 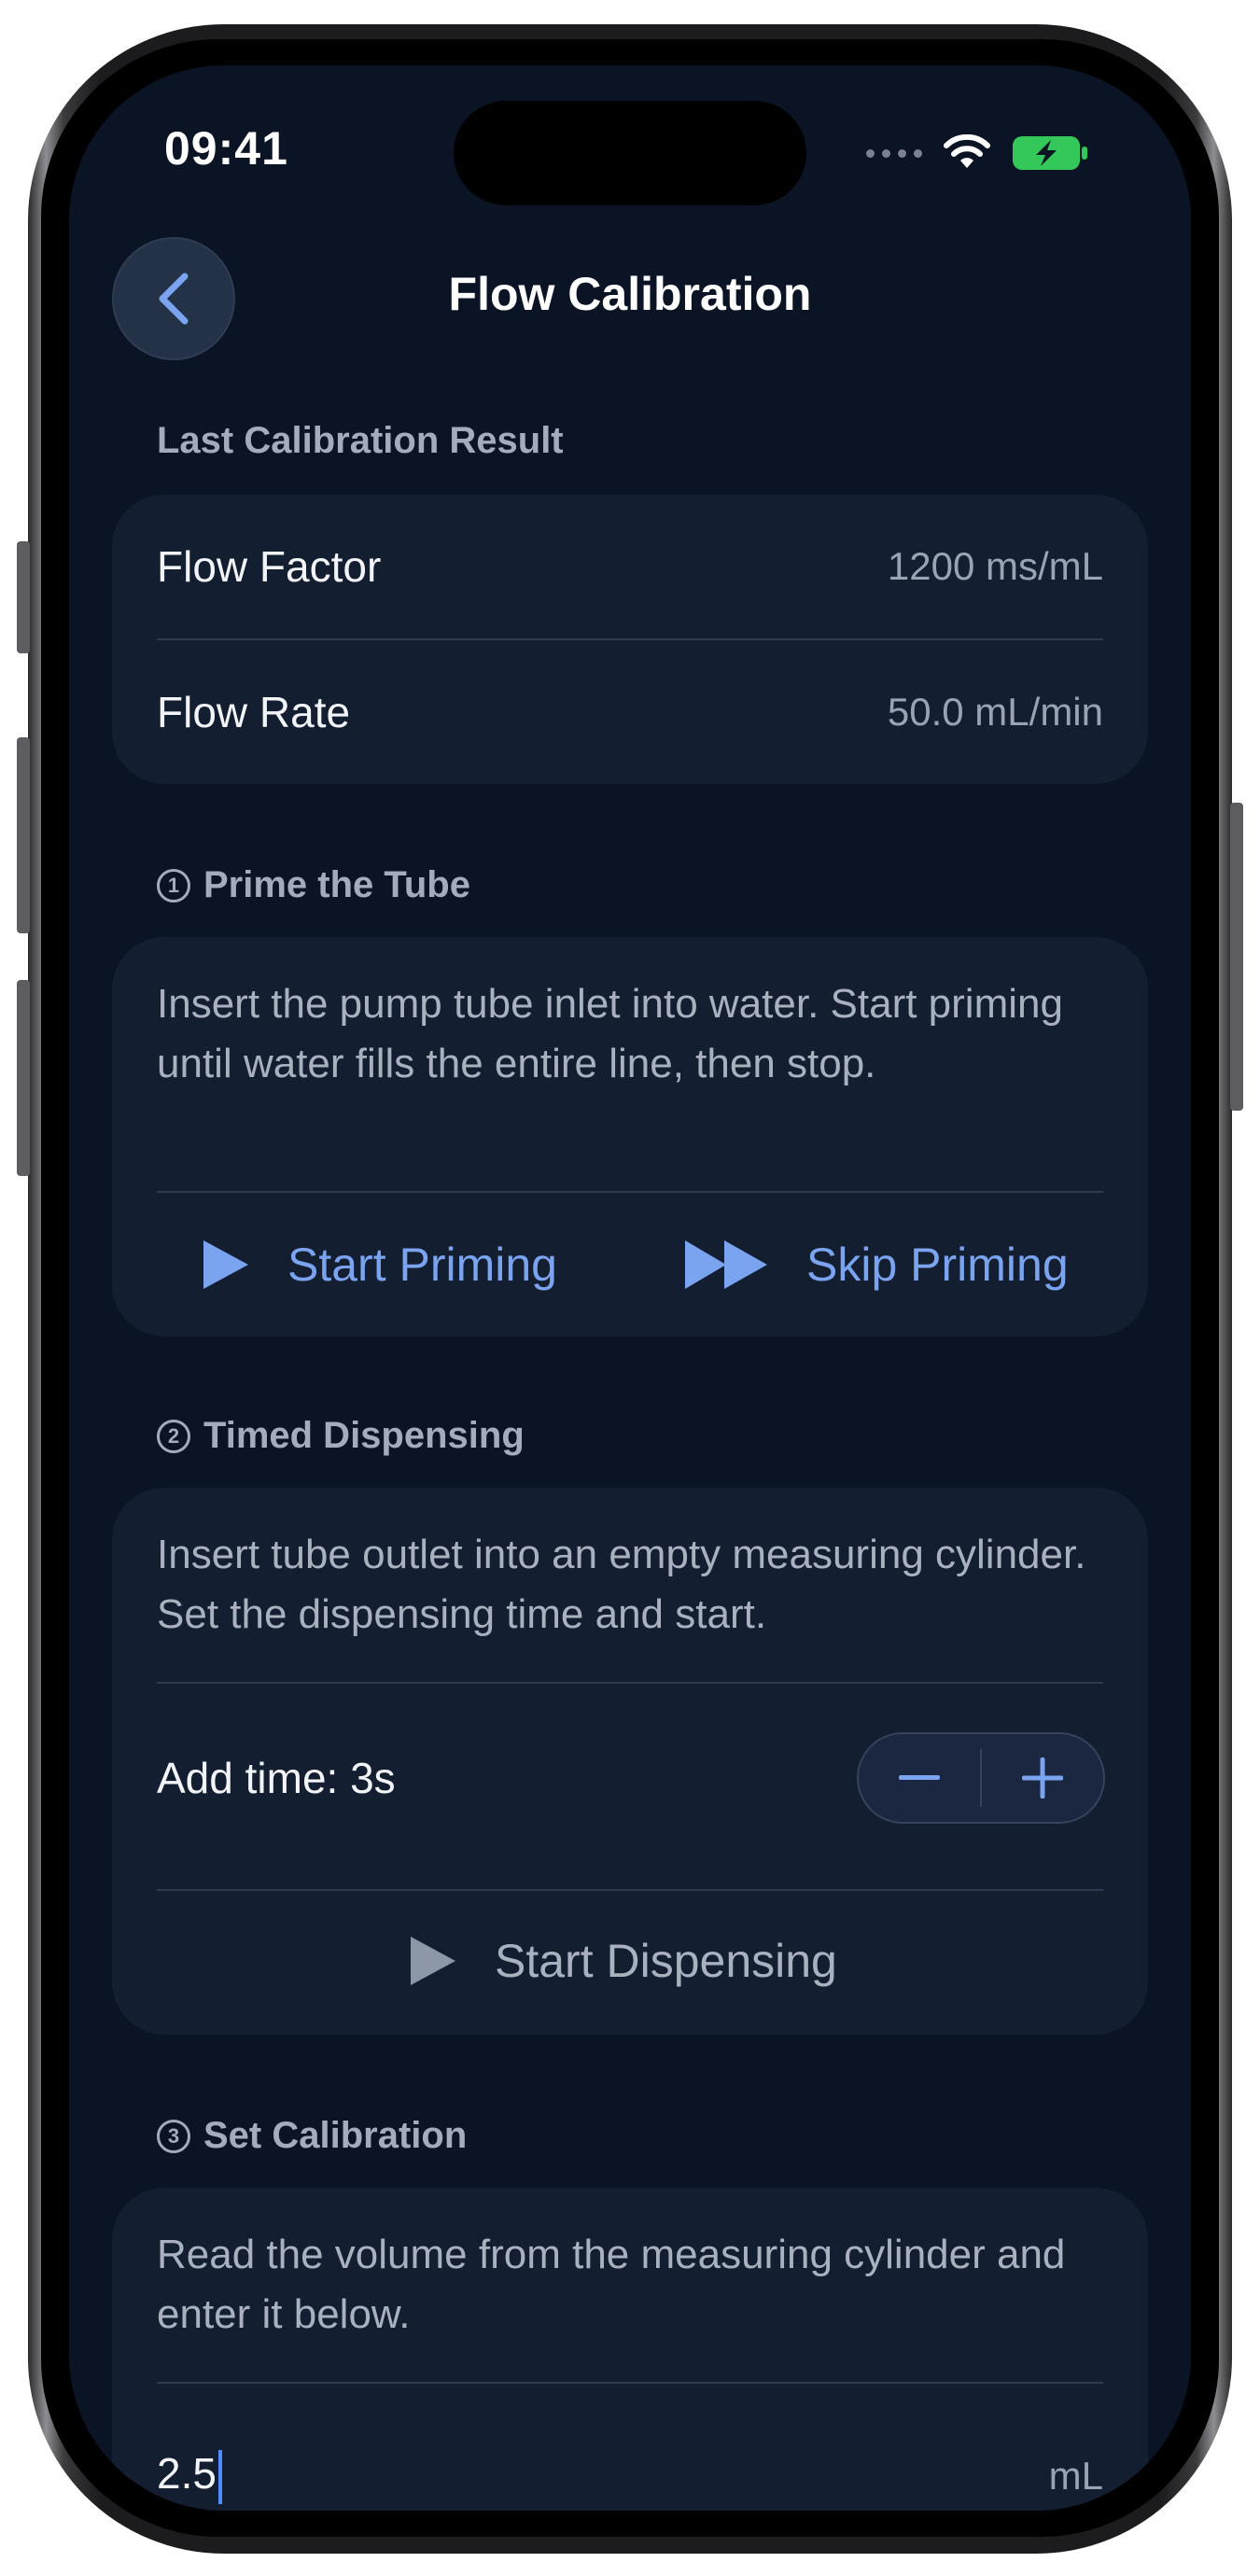 What do you see at coordinates (254, 712) in the screenshot?
I see `flow-rate-label: Flow Rate` at bounding box center [254, 712].